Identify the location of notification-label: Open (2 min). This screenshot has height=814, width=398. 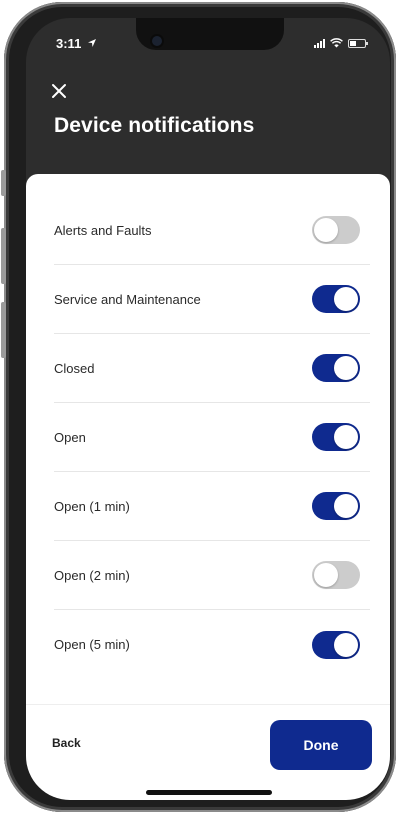
(92, 575).